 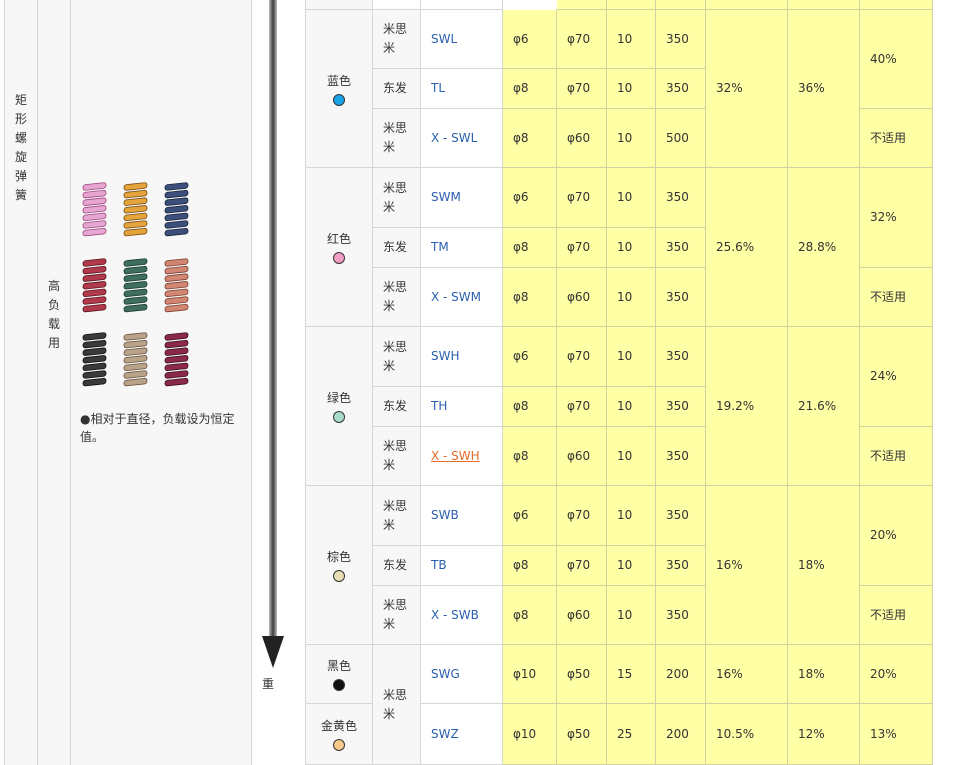 What do you see at coordinates (94, 209) in the screenshot?
I see `pink-spring-image` at bounding box center [94, 209].